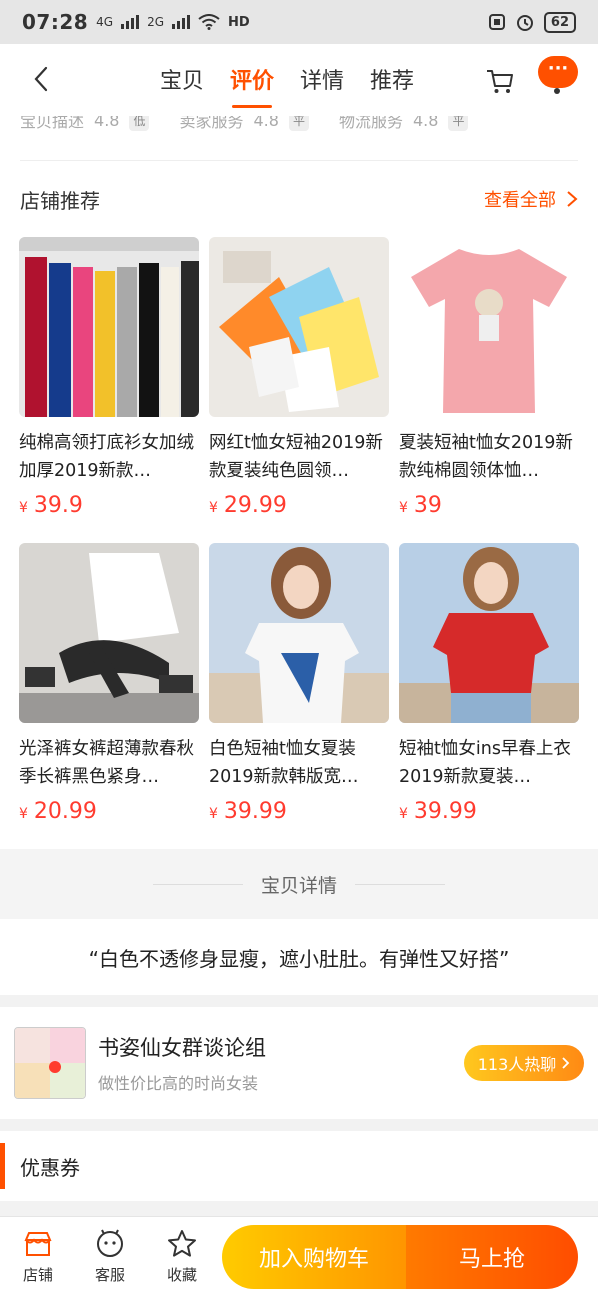 Image resolution: width=598 pixels, height=1296 pixels. Describe the element at coordinates (403, 124) in the screenshot. I see `rating-logistics: 物流服务 4.8 平` at that location.